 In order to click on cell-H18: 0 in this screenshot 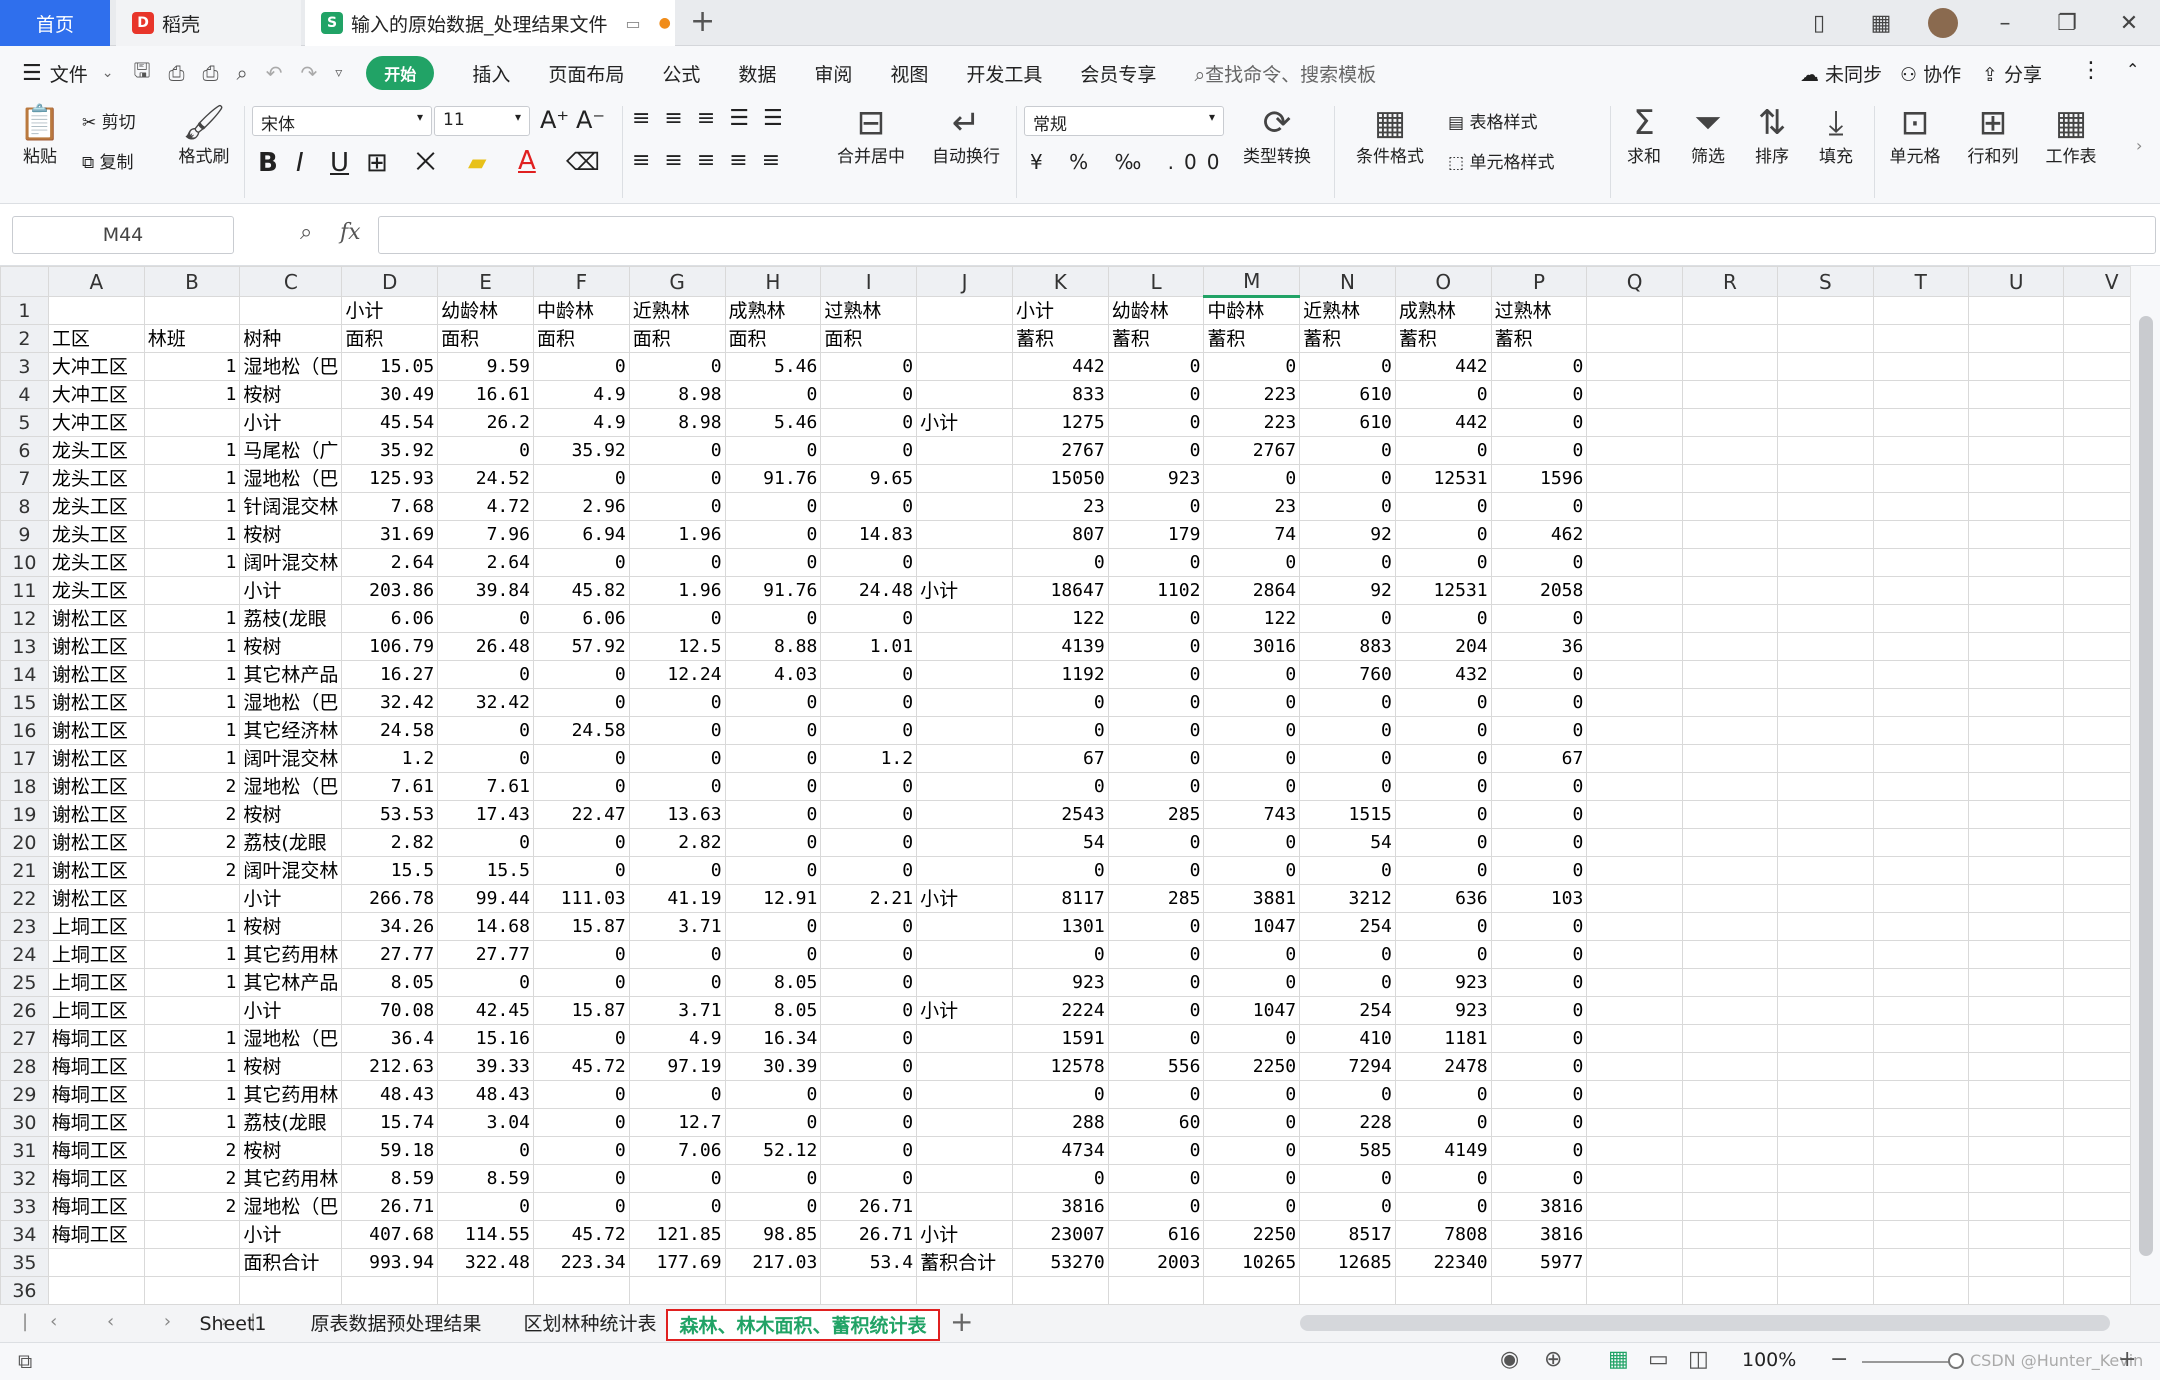, I will do `click(773, 786)`.